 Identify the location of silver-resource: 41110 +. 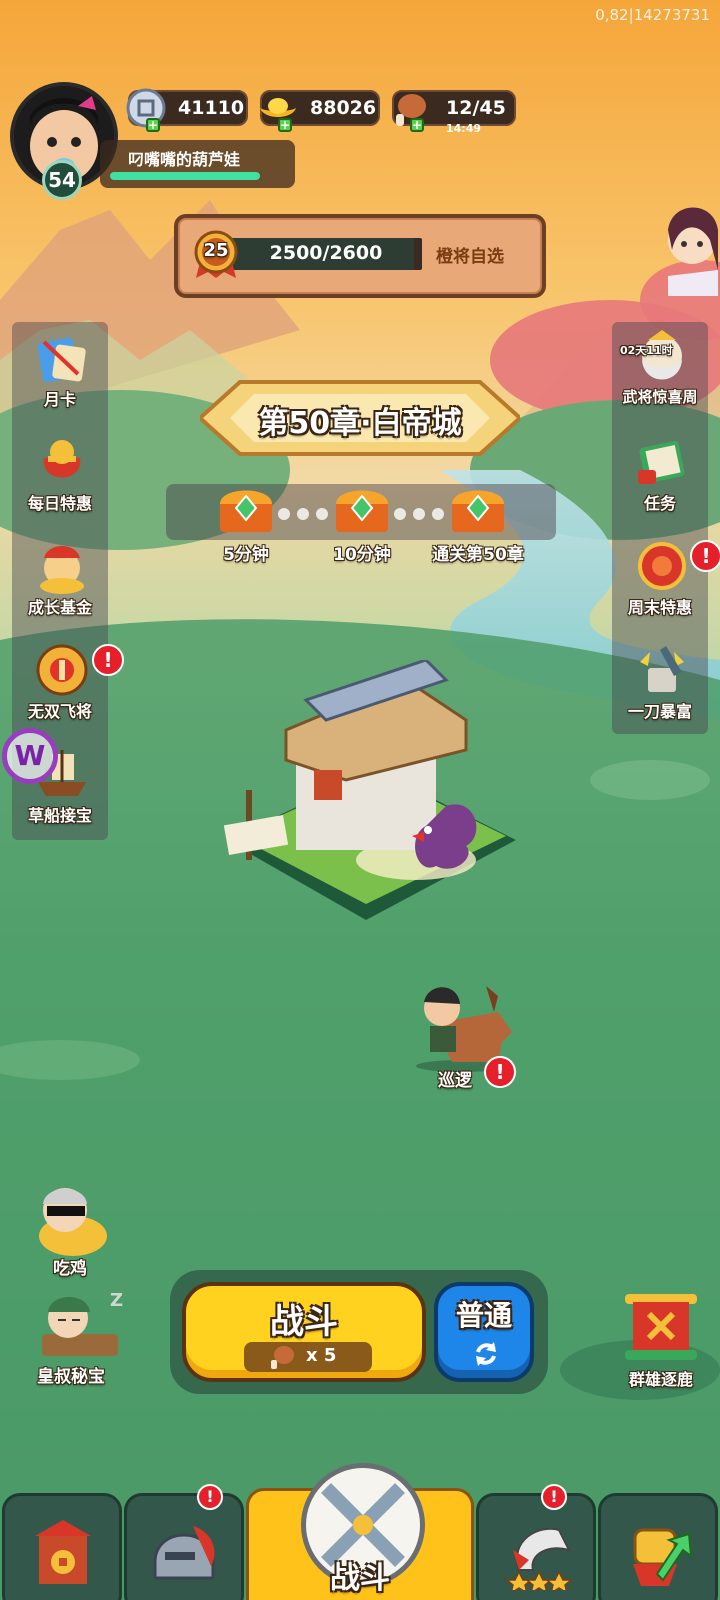
(187, 110).